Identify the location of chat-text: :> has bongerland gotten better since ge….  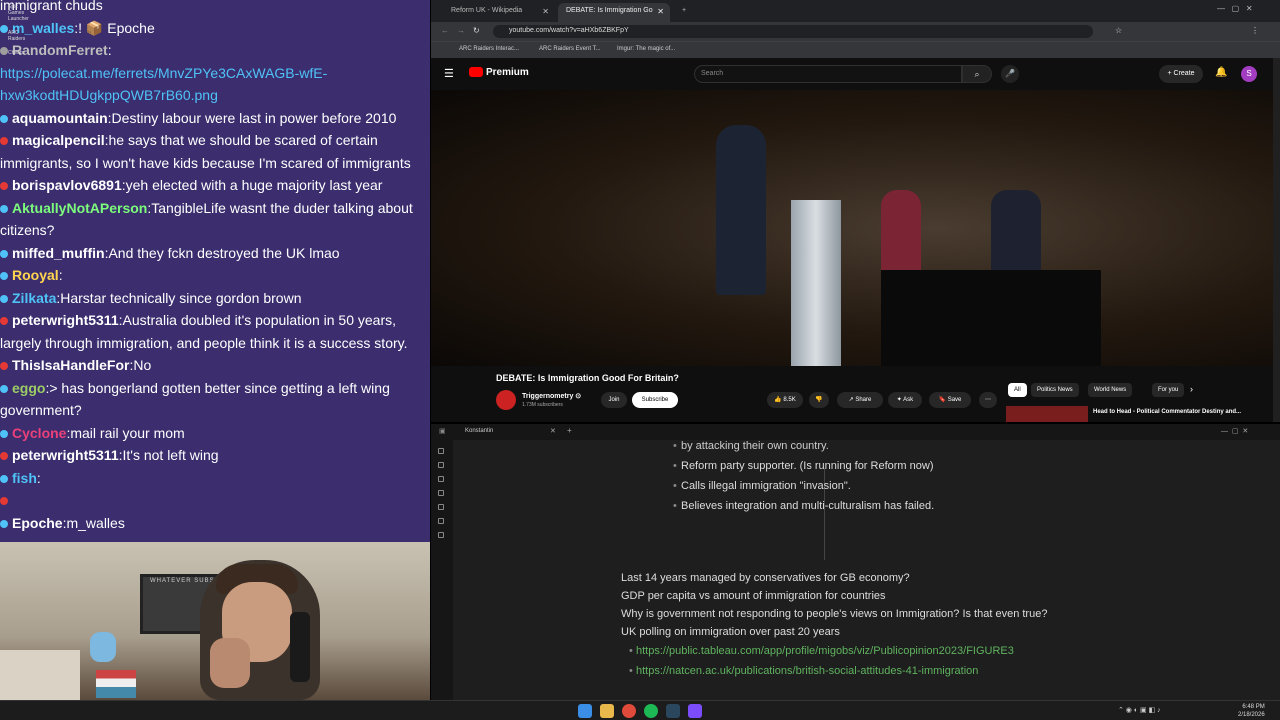
(195, 399).